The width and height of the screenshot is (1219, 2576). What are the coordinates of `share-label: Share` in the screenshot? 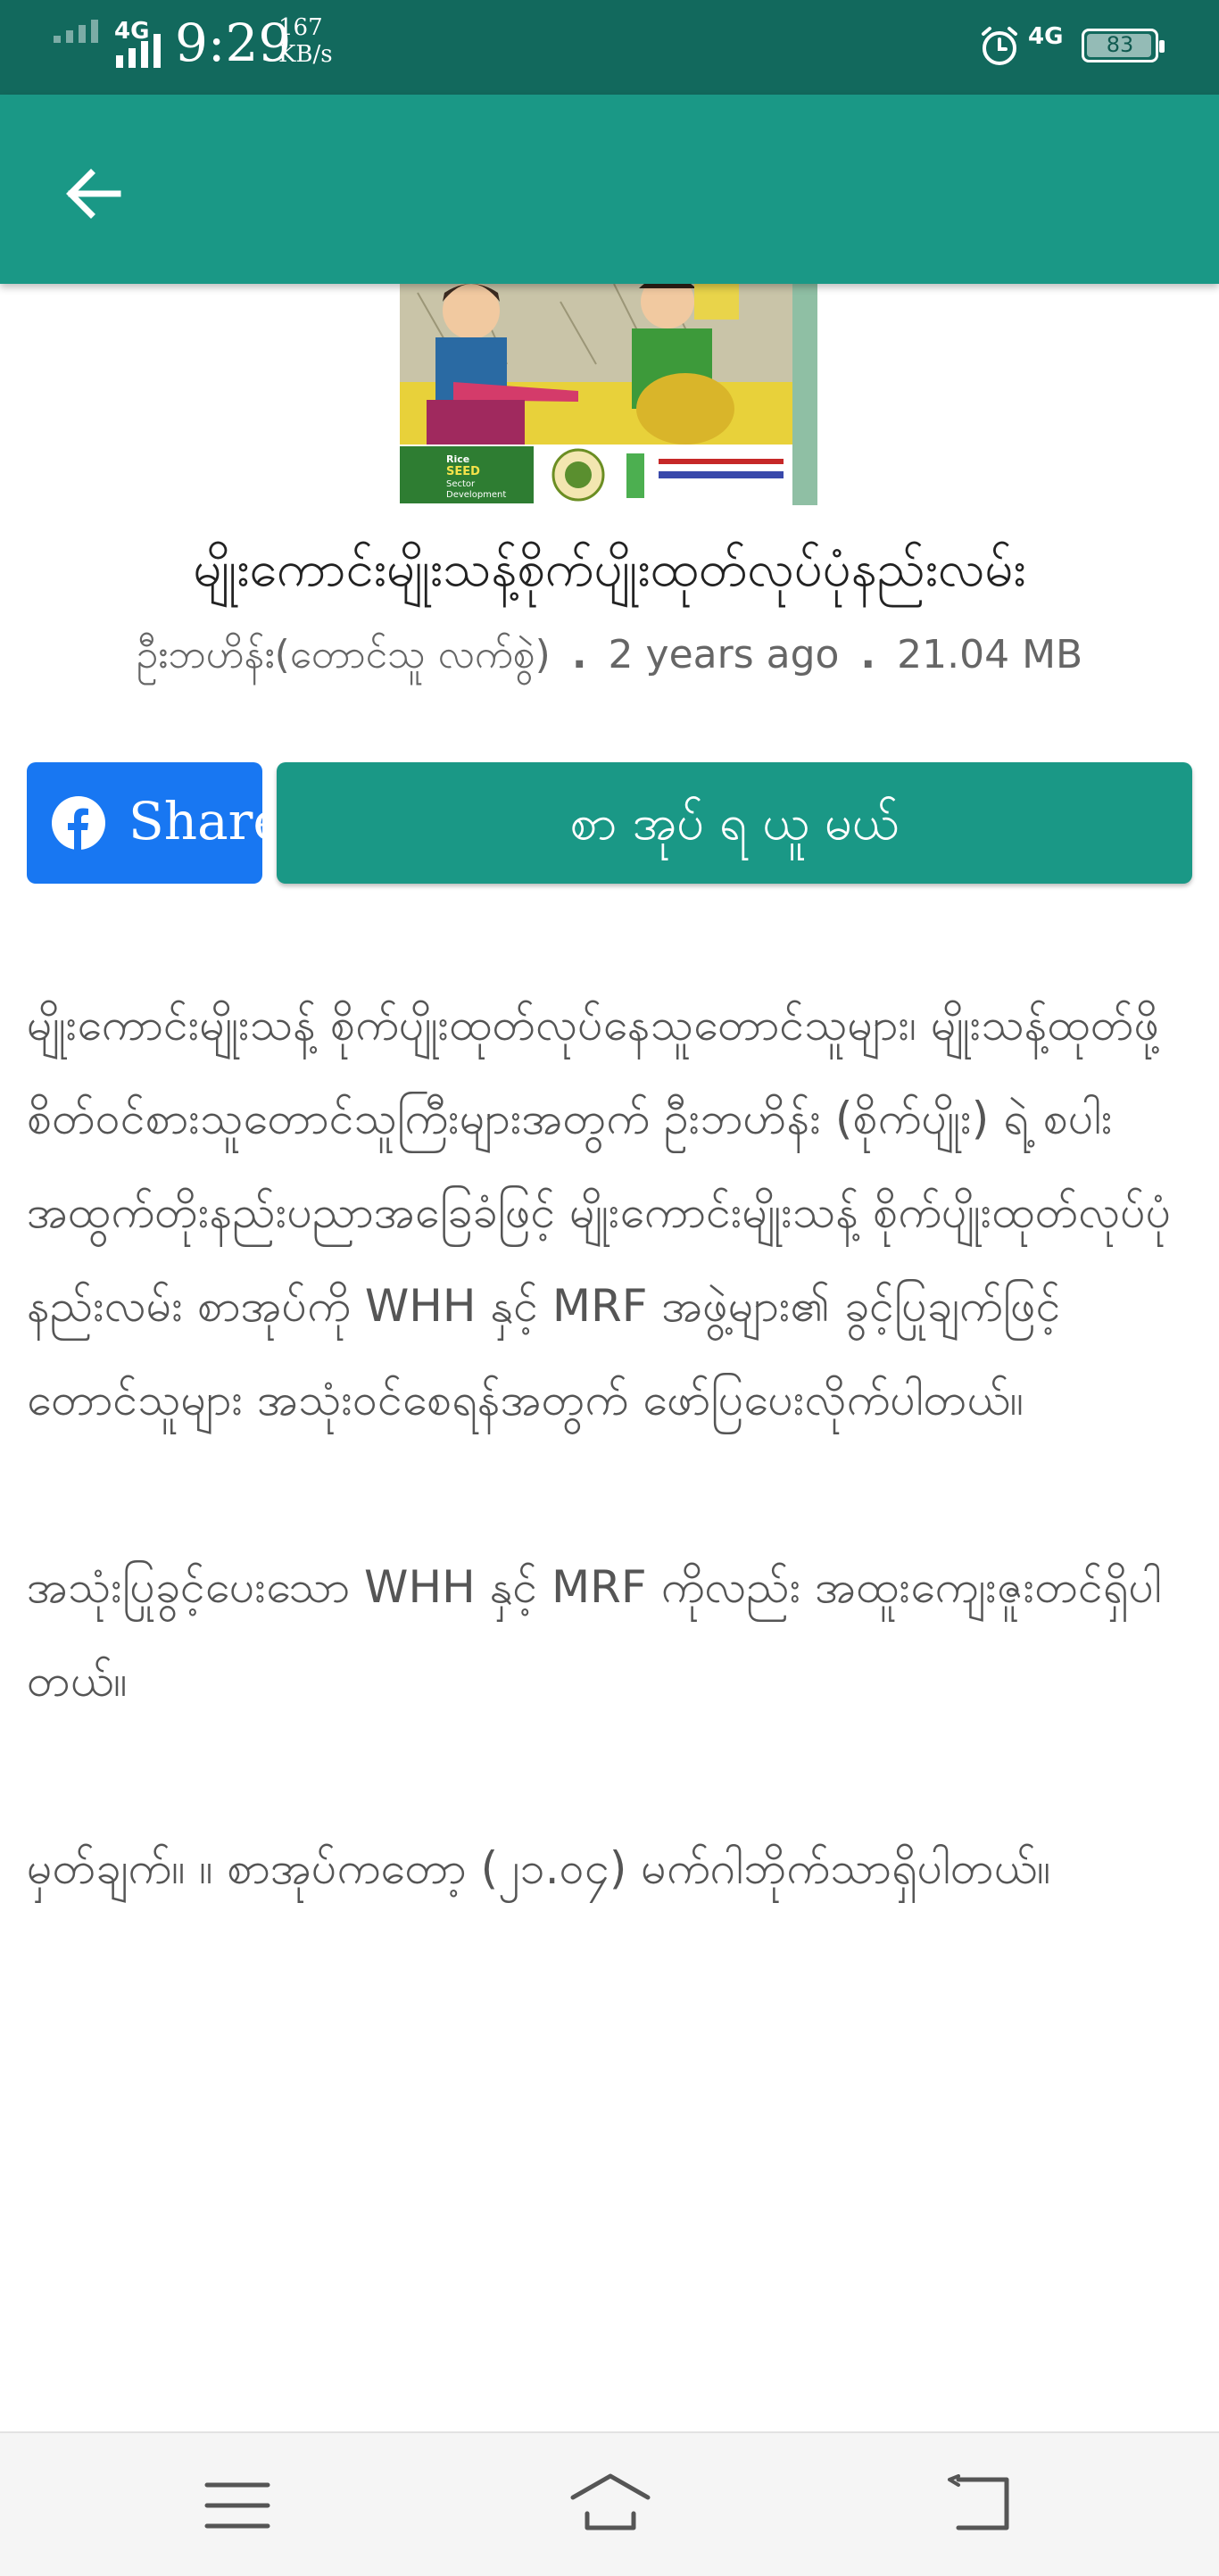 It's located at (206, 822).